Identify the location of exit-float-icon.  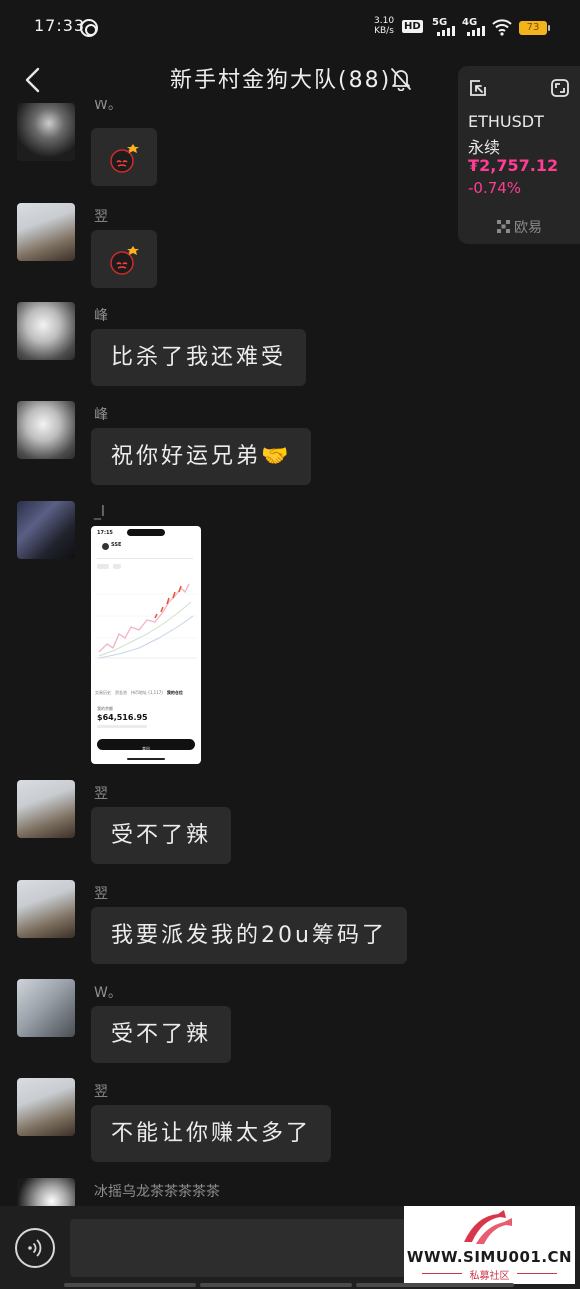
(478, 88).